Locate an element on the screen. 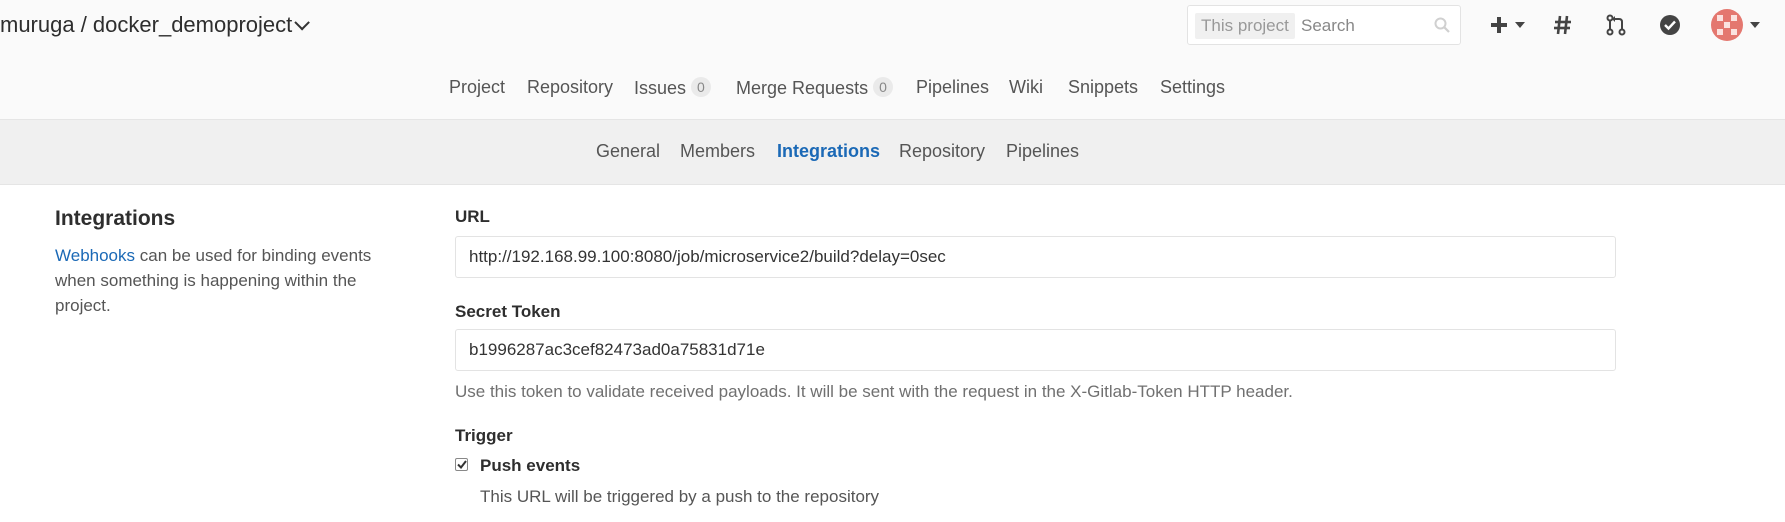  search-box: This project is located at coordinates (1324, 25).